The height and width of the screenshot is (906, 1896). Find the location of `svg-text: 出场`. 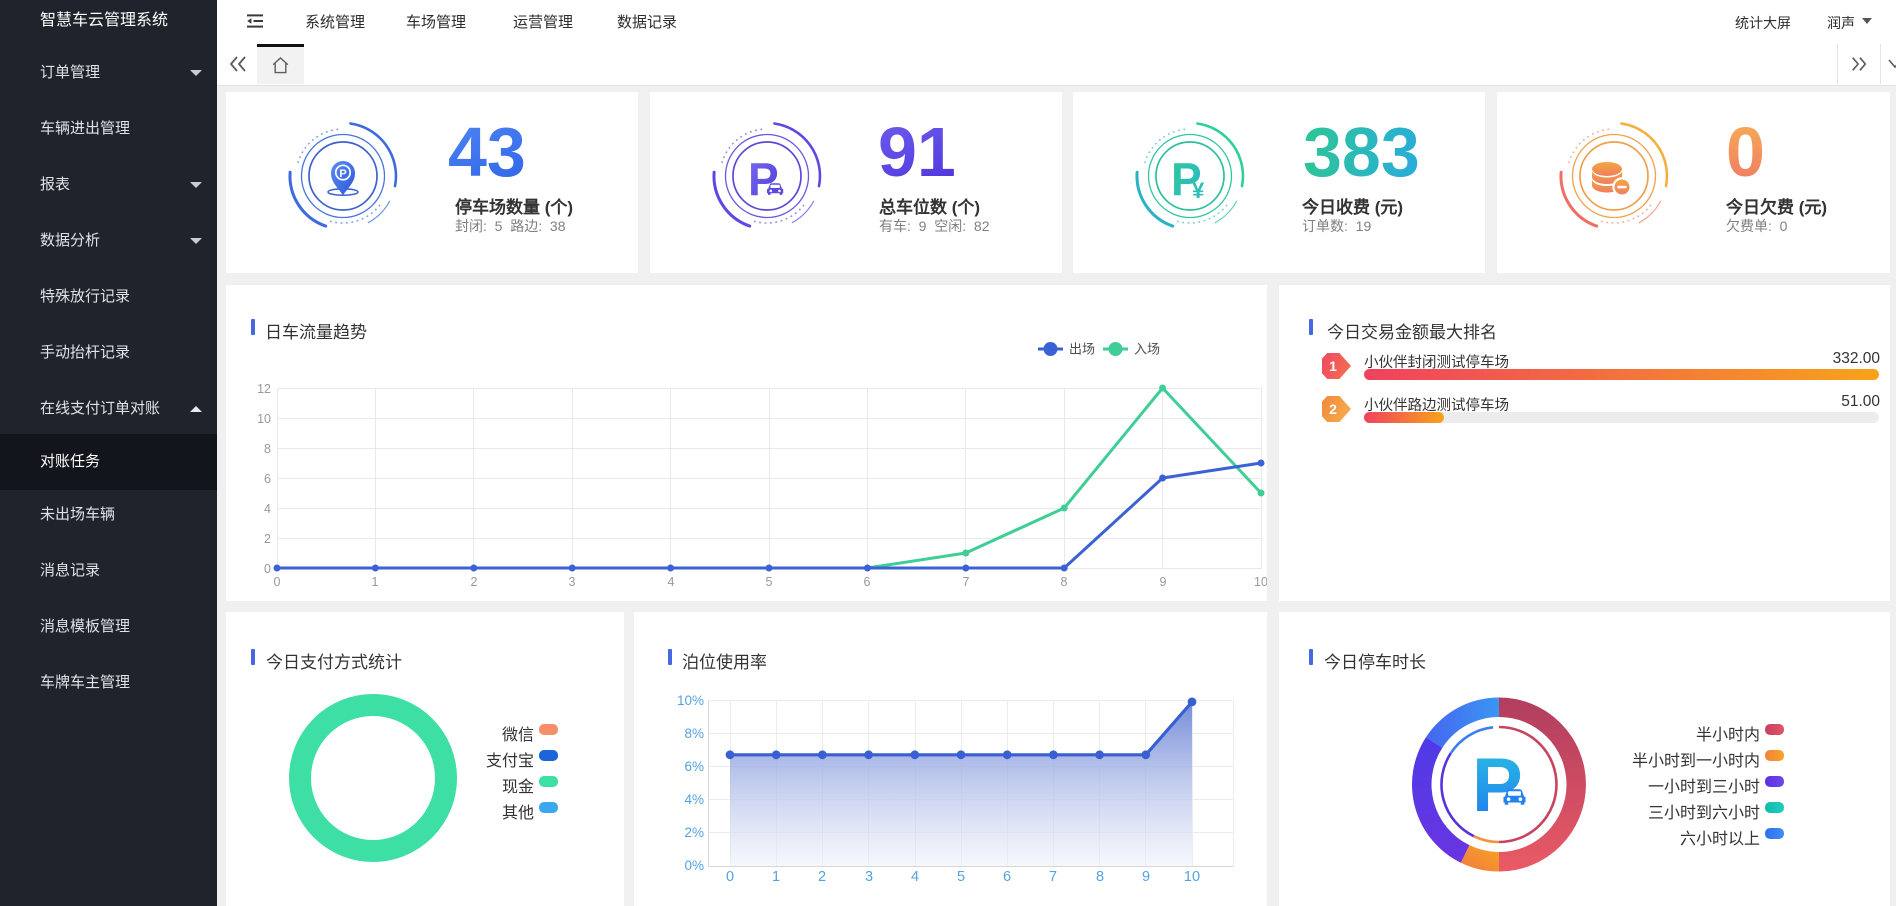

svg-text: 出场 is located at coordinates (1082, 349).